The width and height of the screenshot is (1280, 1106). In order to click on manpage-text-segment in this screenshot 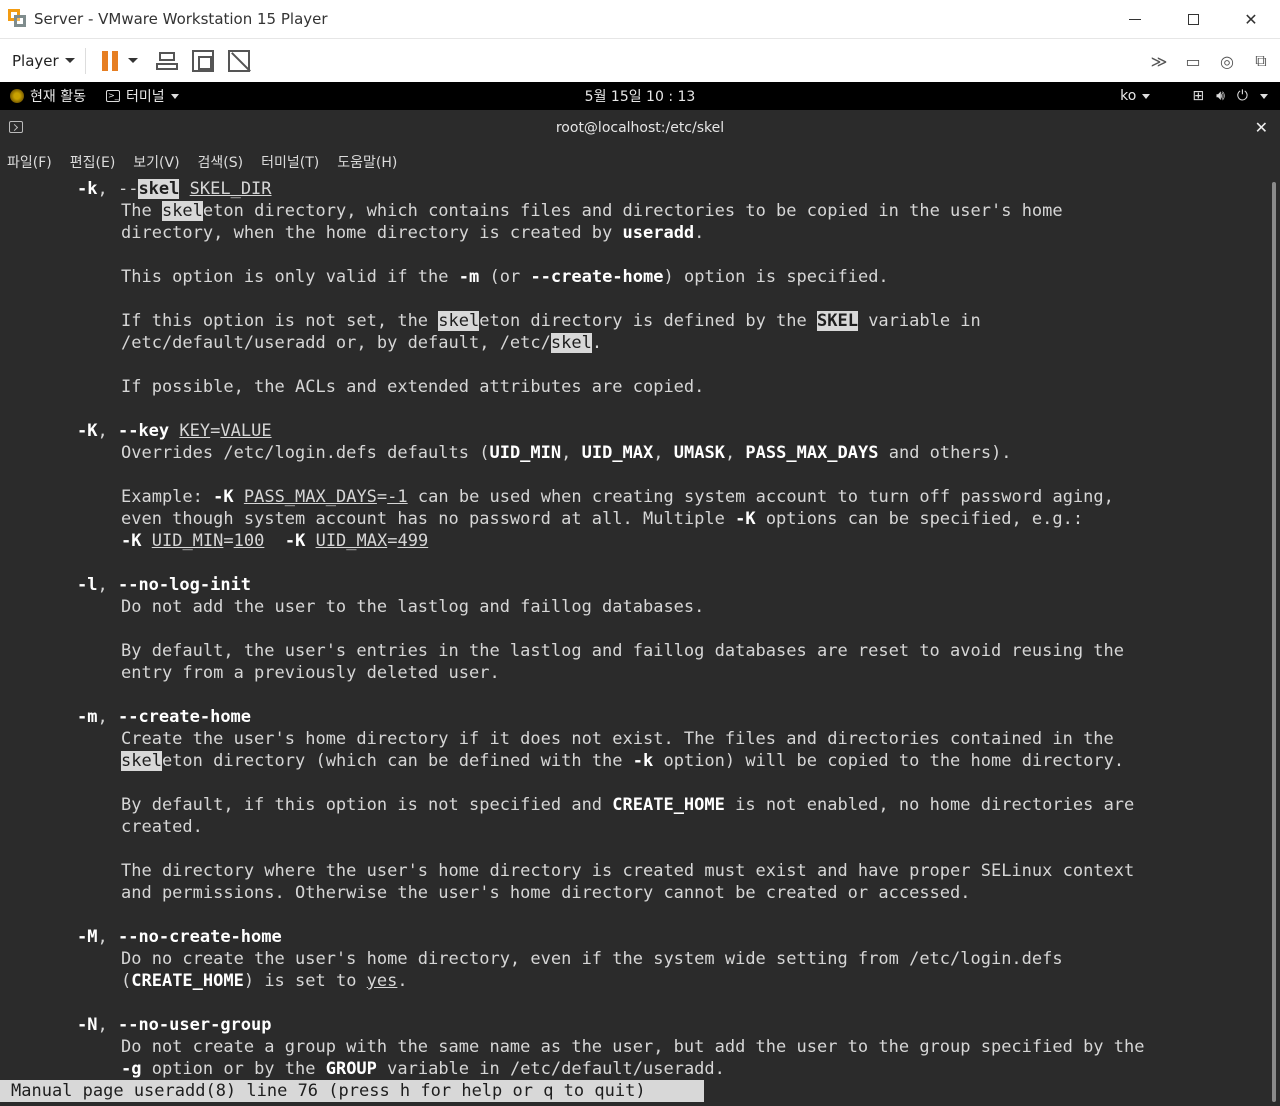, I will do `click(146, 541)`.